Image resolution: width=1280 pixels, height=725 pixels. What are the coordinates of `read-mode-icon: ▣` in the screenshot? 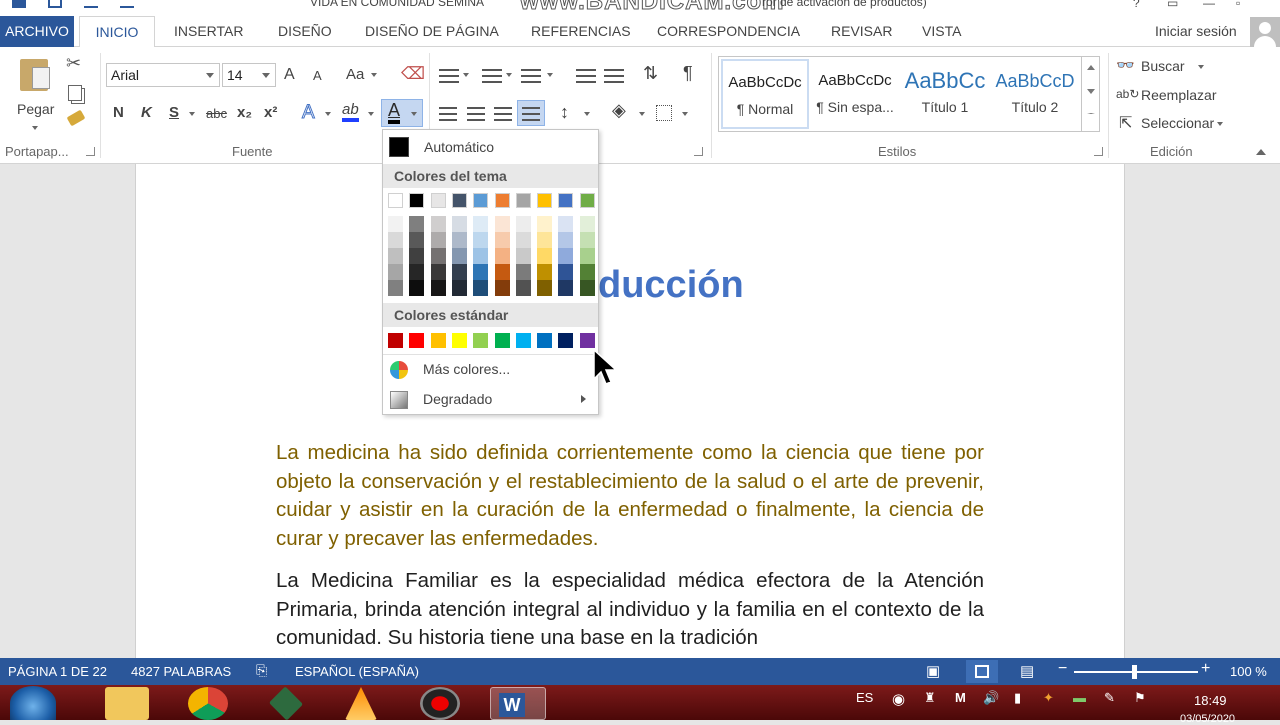 It's located at (933, 671).